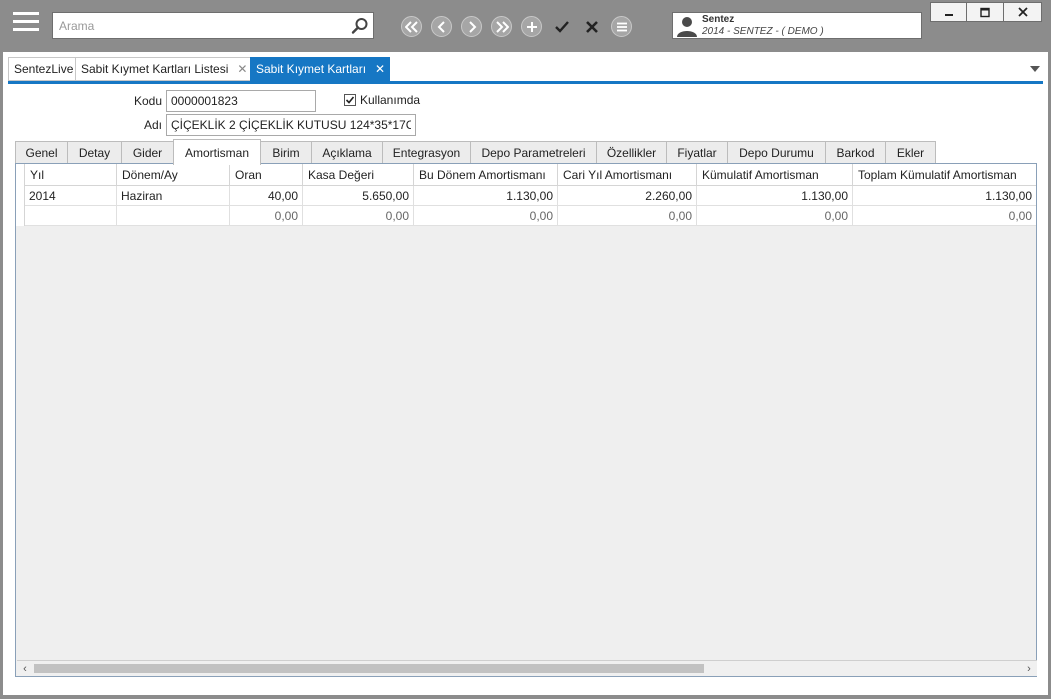  What do you see at coordinates (266, 175) in the screenshot?
I see `column-header: Oran` at bounding box center [266, 175].